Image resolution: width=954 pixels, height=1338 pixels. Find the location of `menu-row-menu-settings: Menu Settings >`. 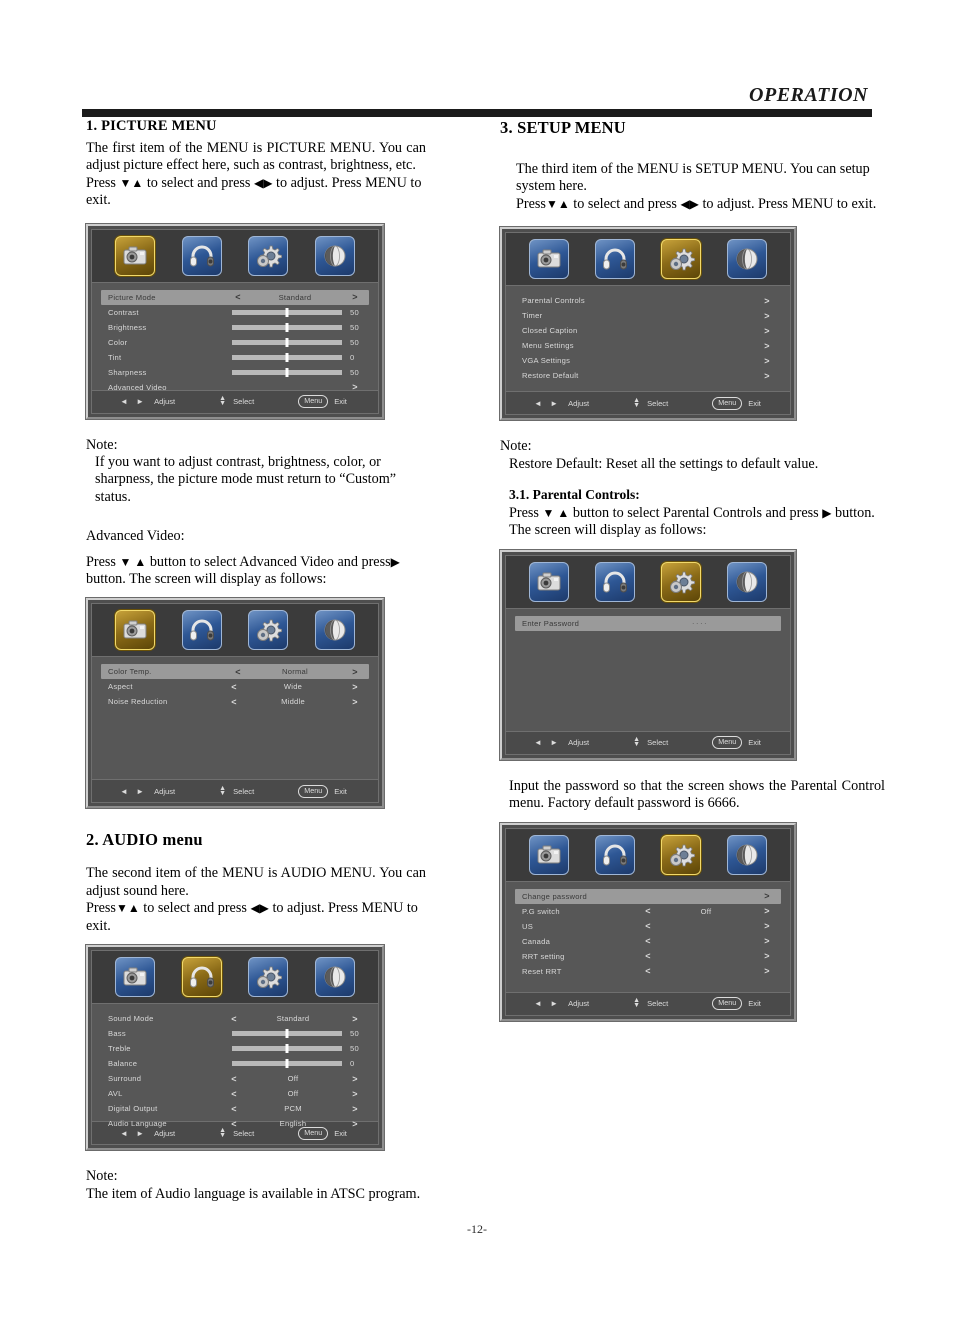

menu-row-menu-settings: Menu Settings > is located at coordinates (648, 345).